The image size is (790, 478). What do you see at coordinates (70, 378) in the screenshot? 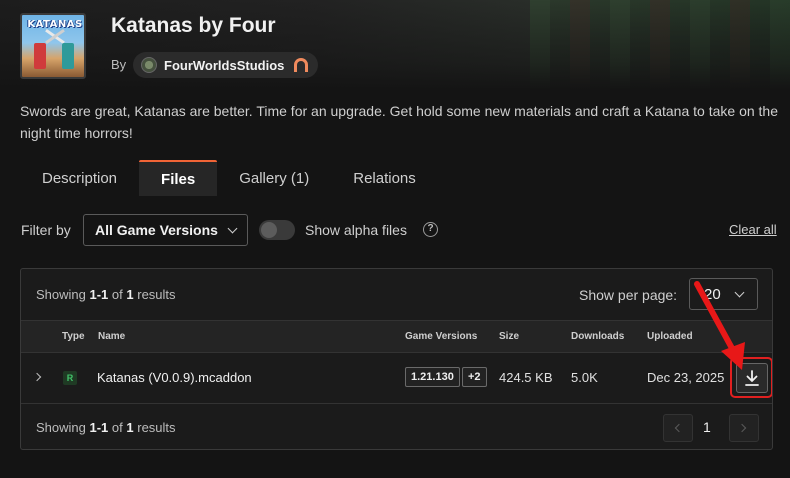
I see `release-type-badge: R` at bounding box center [70, 378].